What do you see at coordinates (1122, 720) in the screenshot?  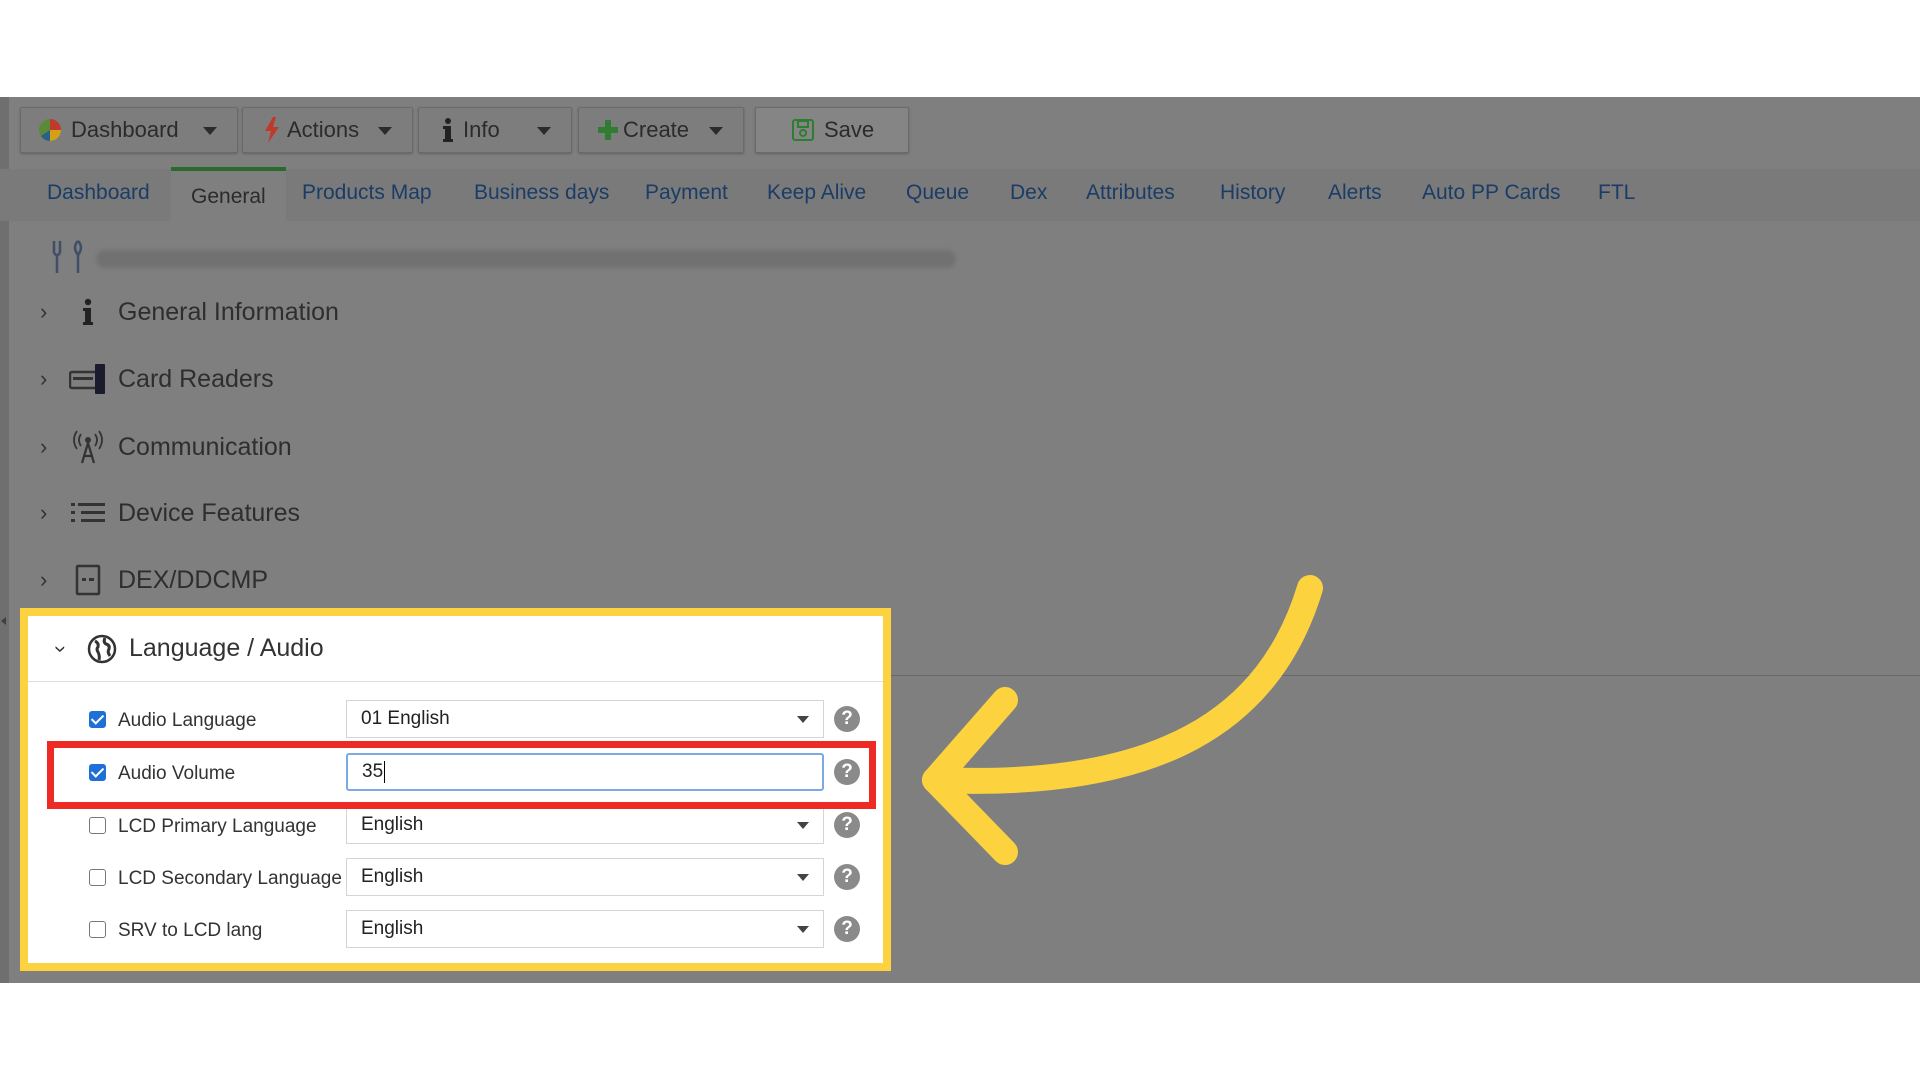 I see `callout-arrow-icon` at bounding box center [1122, 720].